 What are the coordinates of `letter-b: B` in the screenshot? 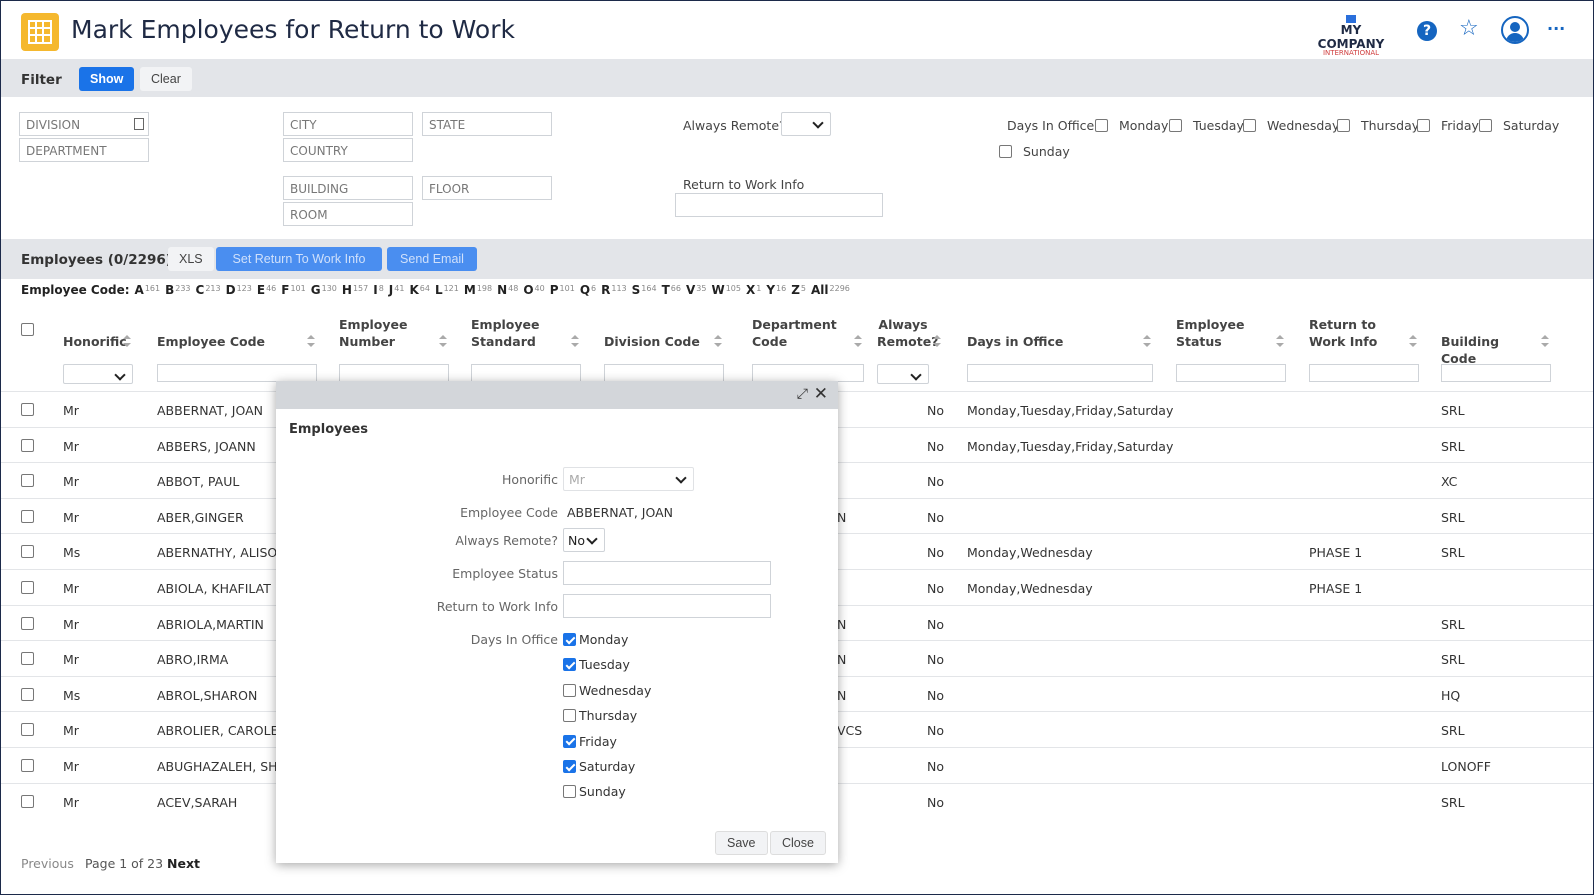 It's located at (169, 290).